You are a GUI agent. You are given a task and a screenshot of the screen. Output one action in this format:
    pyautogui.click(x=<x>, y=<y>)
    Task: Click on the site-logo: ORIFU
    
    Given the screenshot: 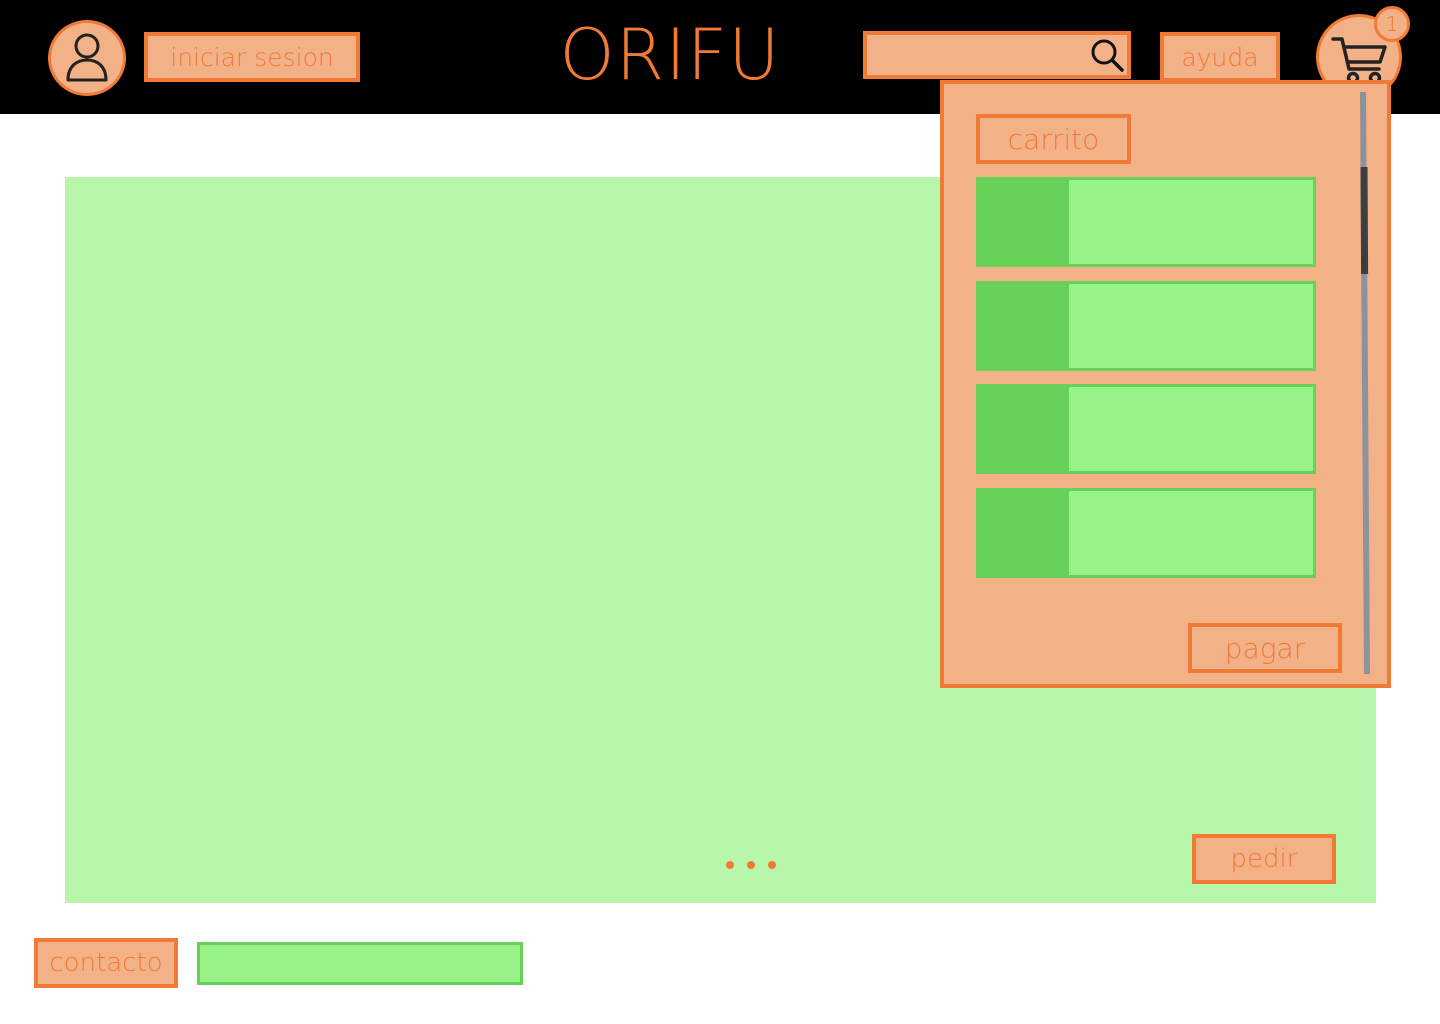 What is the action you would take?
    pyautogui.click(x=670, y=55)
    